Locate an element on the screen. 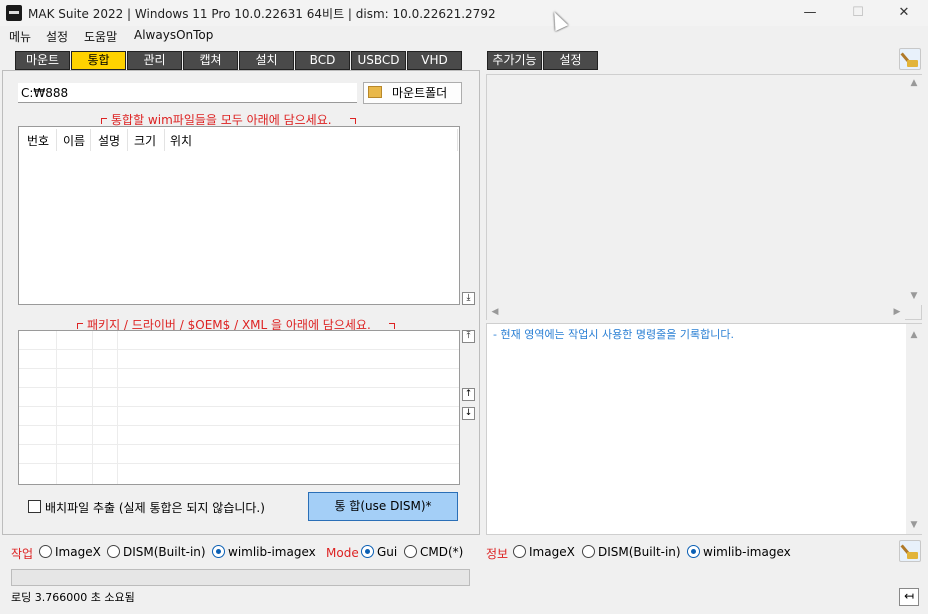 The image size is (928, 614). move-up-icon: ↑ is located at coordinates (468, 394).